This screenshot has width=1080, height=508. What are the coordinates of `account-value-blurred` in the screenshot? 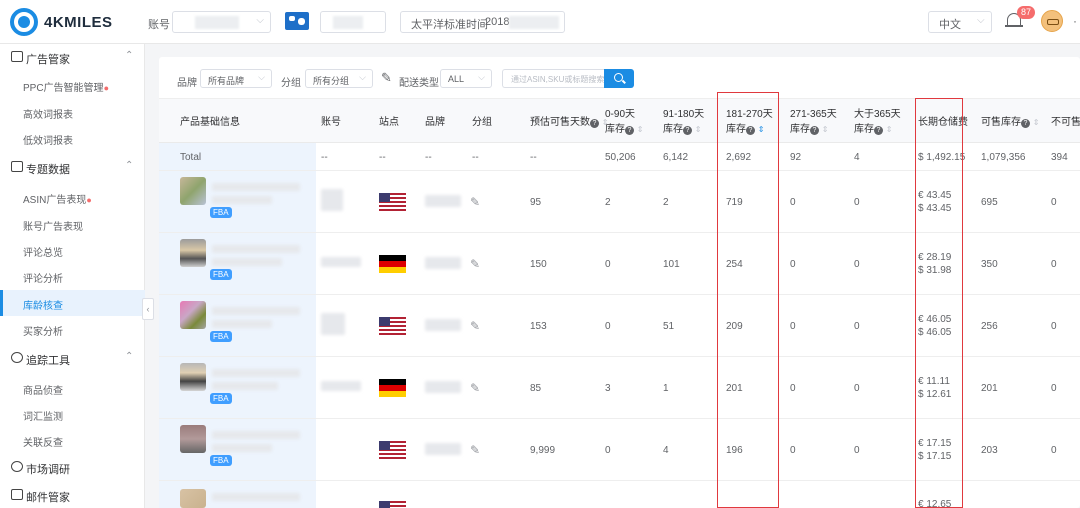 It's located at (217, 22).